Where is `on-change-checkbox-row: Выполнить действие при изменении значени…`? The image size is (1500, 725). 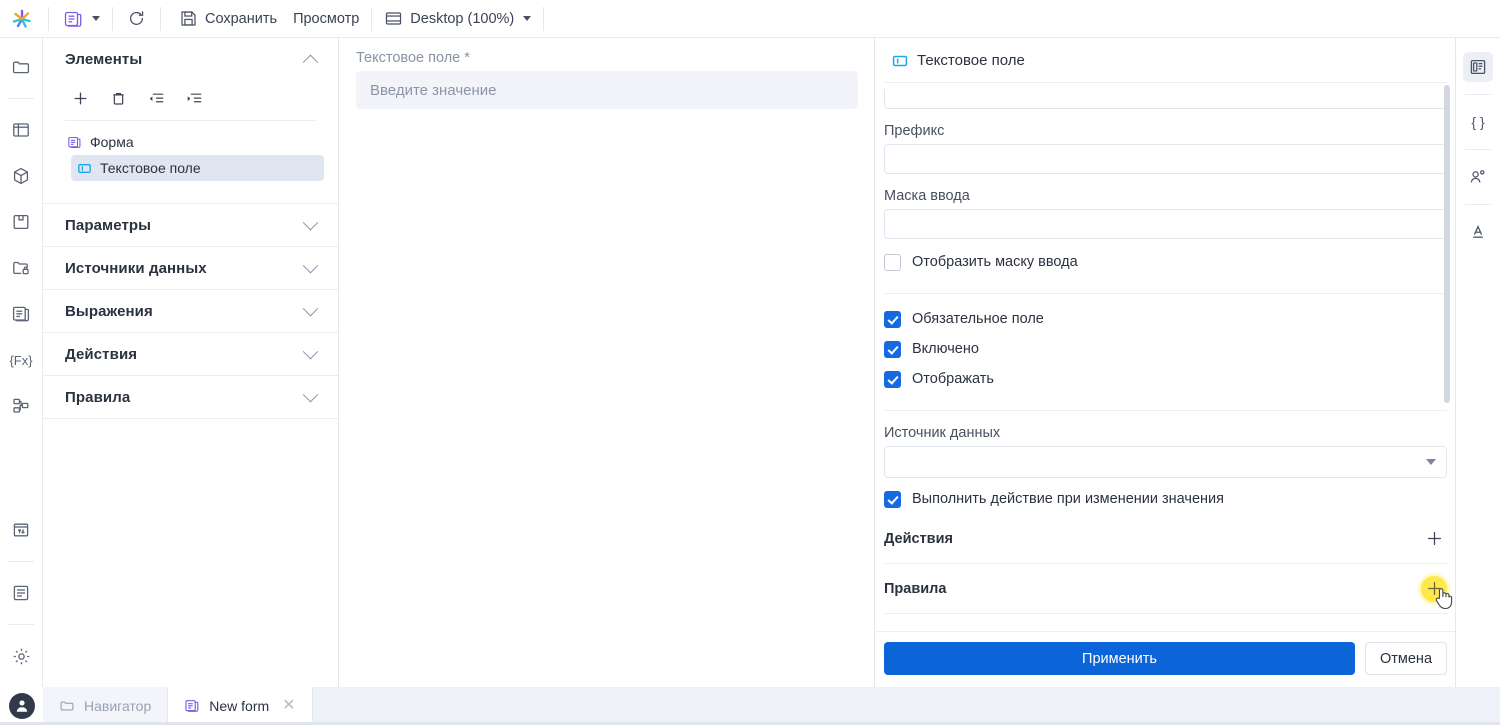 on-change-checkbox-row: Выполнить действие при изменении значени… is located at coordinates (1165, 499).